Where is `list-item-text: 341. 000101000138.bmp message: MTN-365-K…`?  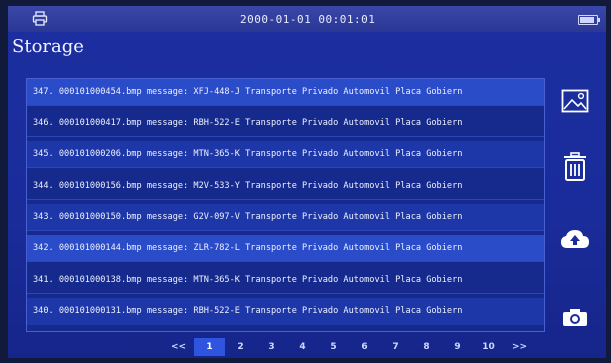
list-item-text: 341. 000101000138.bmp message: MTN-365-K… is located at coordinates (248, 280).